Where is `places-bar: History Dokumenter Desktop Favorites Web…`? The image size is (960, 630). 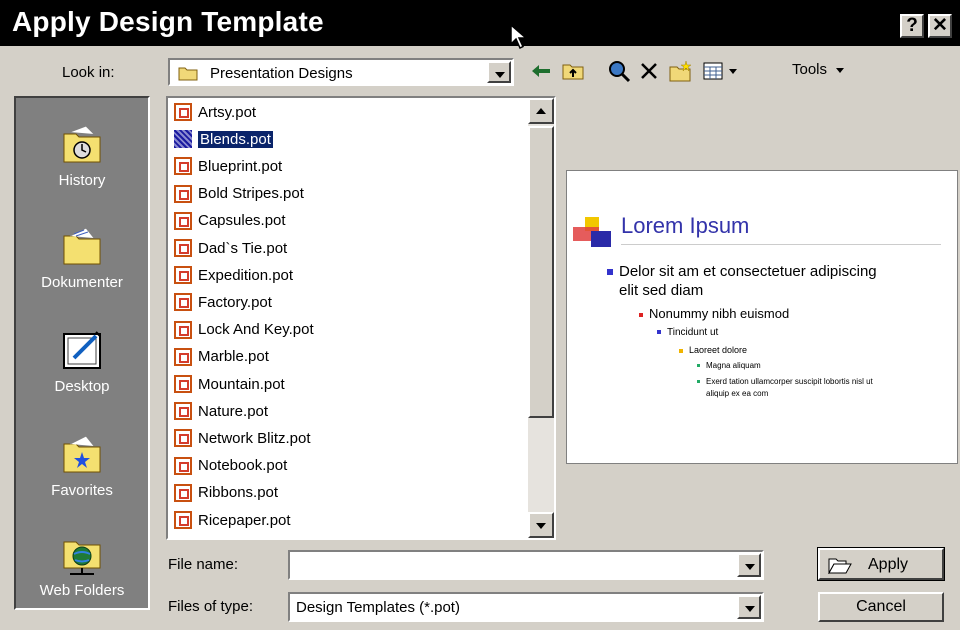 places-bar: History Dokumenter Desktop Favorites Web… is located at coordinates (82, 353).